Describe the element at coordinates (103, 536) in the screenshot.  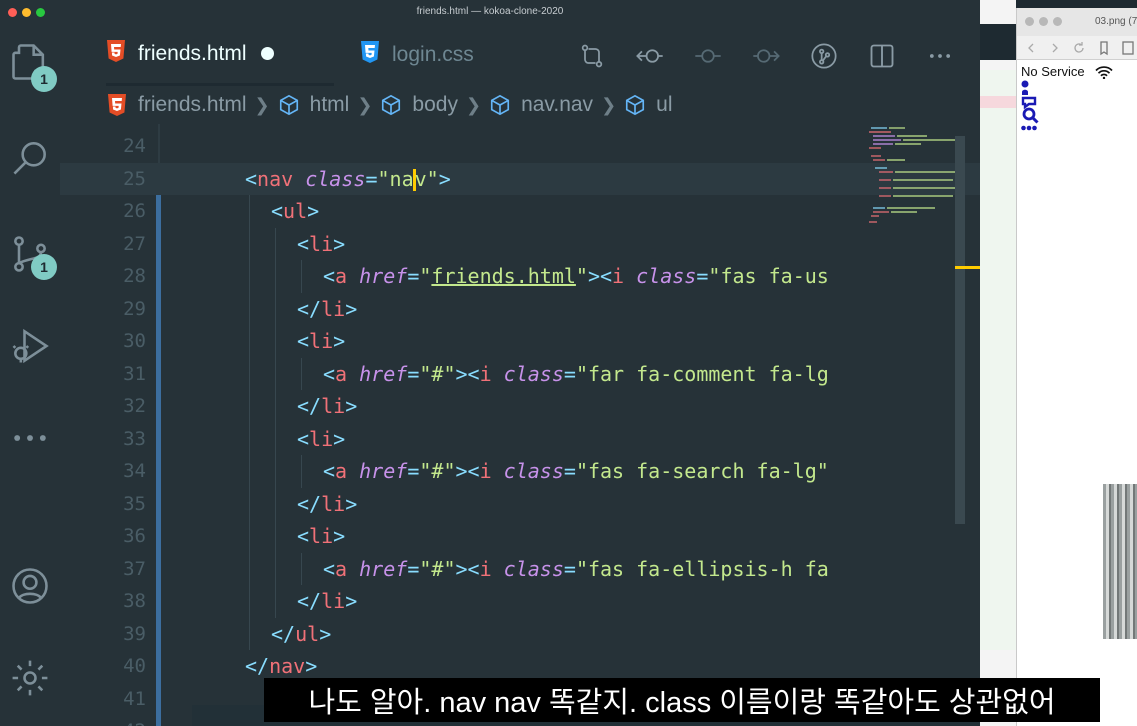
I see `line-number: 36` at that location.